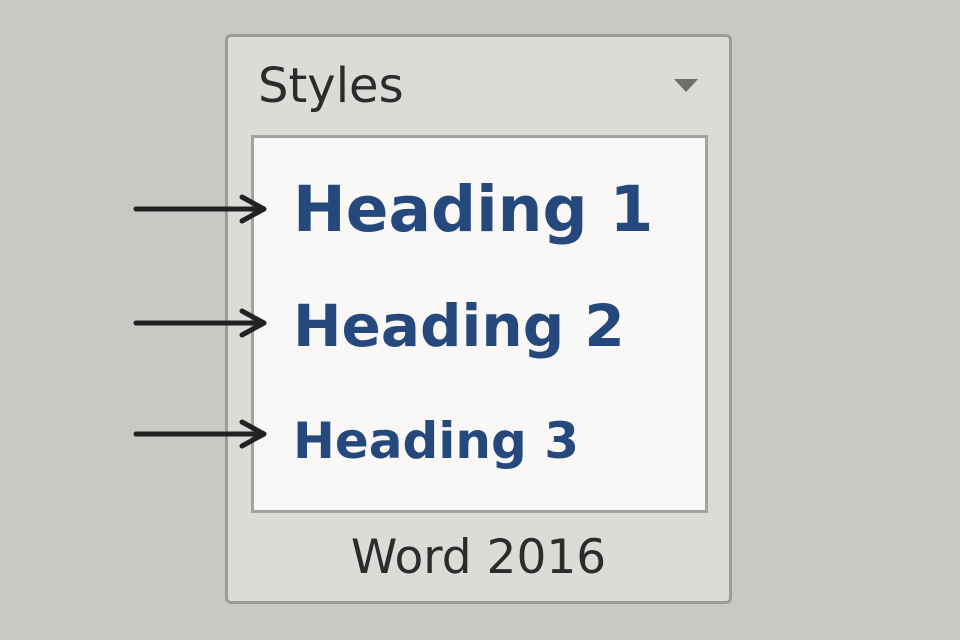  Describe the element at coordinates (473, 209) in the screenshot. I see `style-heading-1: Heading 1` at that location.